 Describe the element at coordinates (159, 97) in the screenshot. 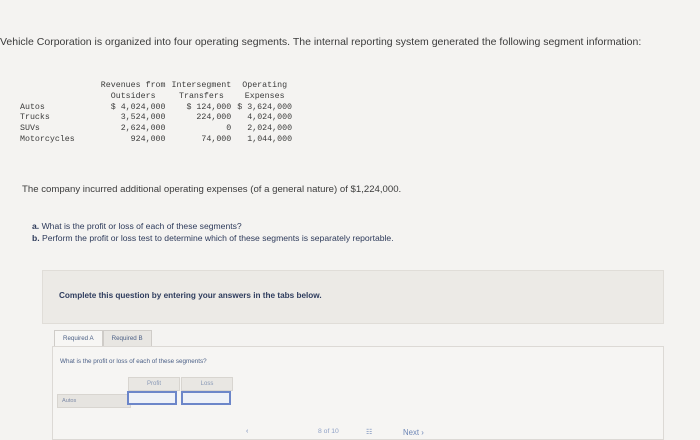

I see `header-row-2: Outsiders Transfers Expenses` at that location.